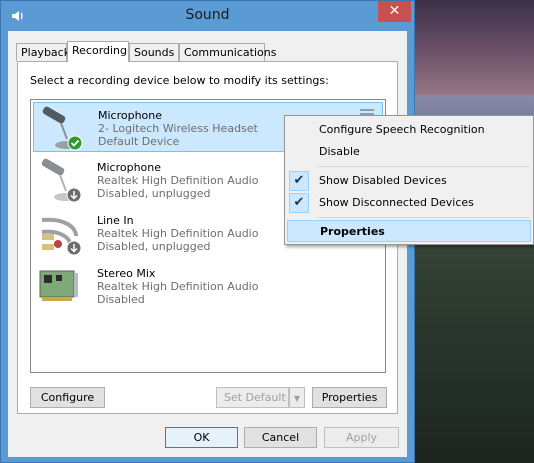  I want to click on menu-item-disable: Disable, so click(409, 152).